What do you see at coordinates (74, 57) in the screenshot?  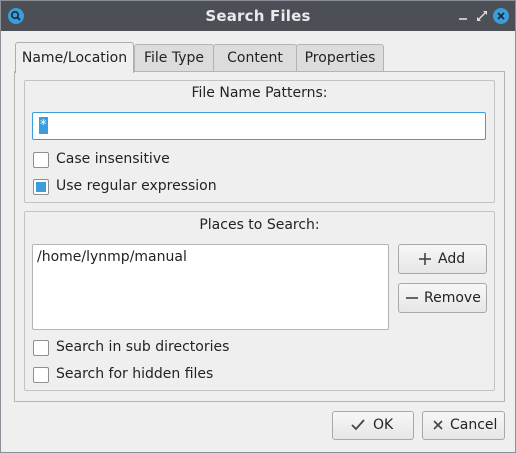 I see `tab-name-location: Name/Location` at bounding box center [74, 57].